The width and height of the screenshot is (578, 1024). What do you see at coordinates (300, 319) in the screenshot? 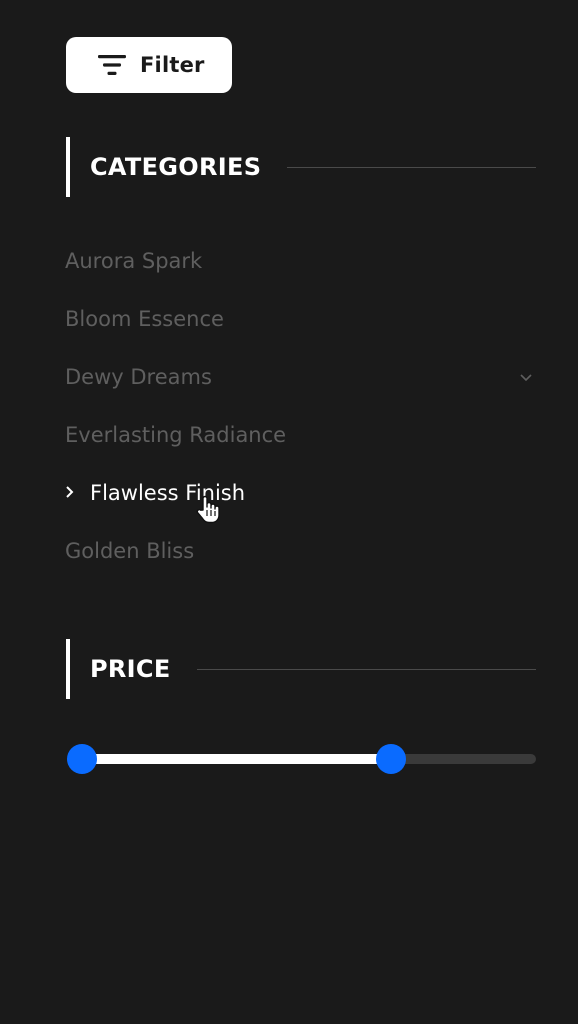
I see `category-item-bloom-essence: Bloom Essence` at bounding box center [300, 319].